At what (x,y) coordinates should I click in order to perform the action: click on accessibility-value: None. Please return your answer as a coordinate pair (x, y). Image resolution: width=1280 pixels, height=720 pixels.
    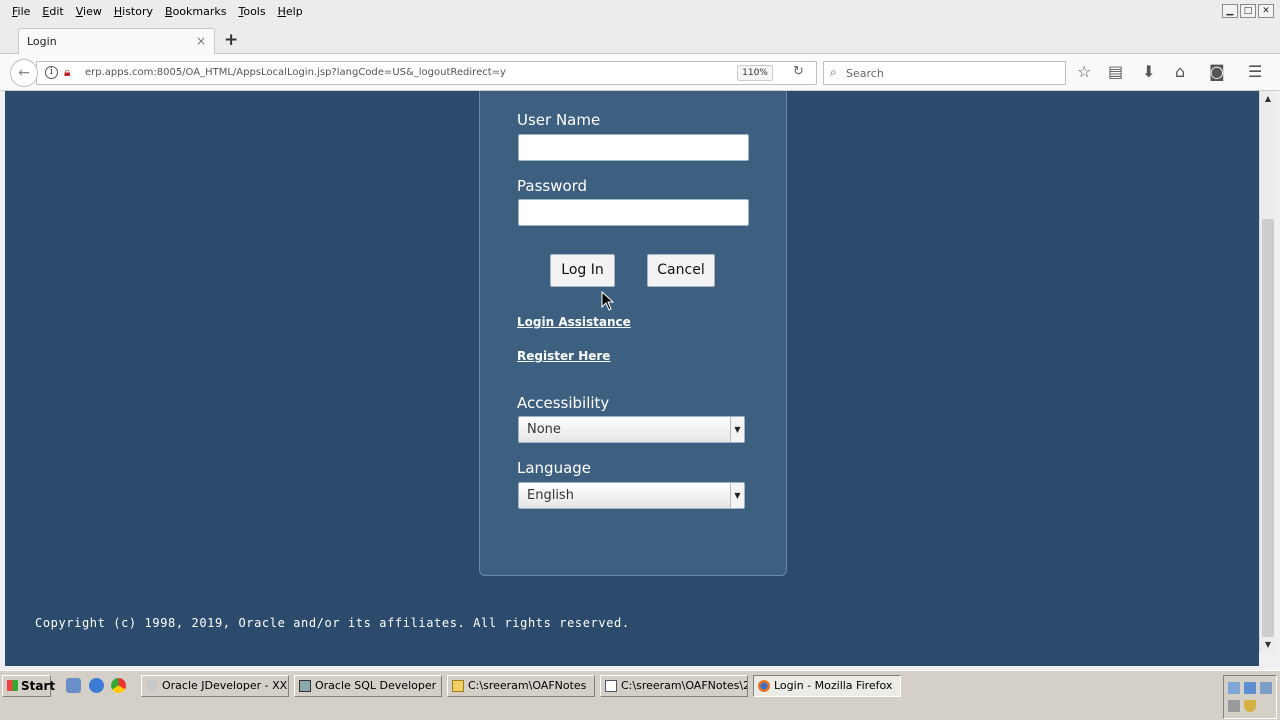
    Looking at the image, I should click on (544, 429).